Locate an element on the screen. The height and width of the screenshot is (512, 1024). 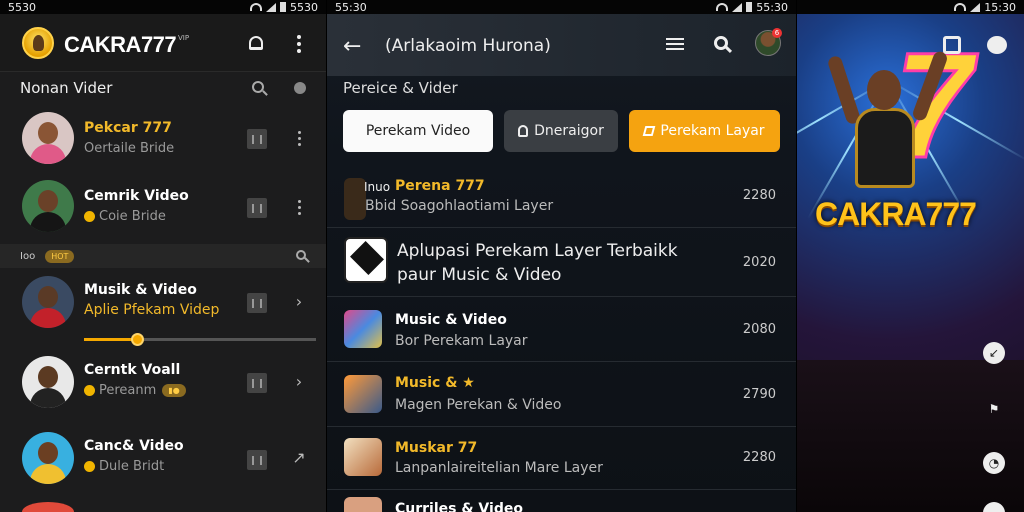
list-item: Curriles & Video is located at coordinates (561, 501).